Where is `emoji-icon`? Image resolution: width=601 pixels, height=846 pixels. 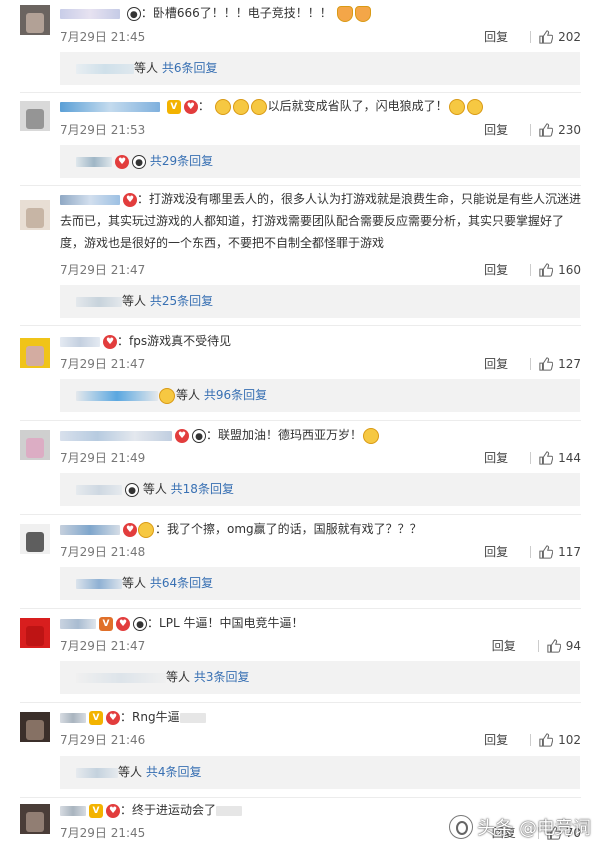 emoji-icon is located at coordinates (167, 395).